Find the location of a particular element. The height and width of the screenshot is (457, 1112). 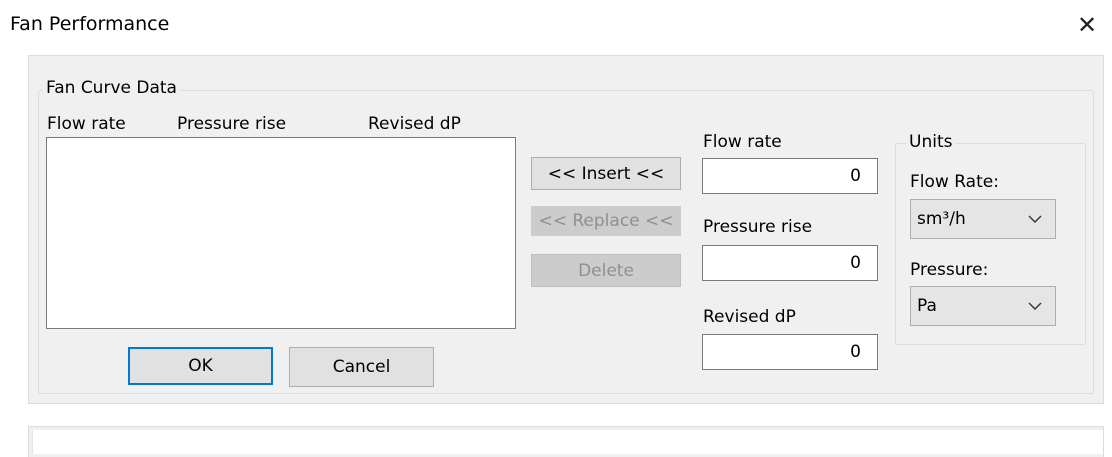

flow-rate-unit-select: sm³/h is located at coordinates (983, 219).